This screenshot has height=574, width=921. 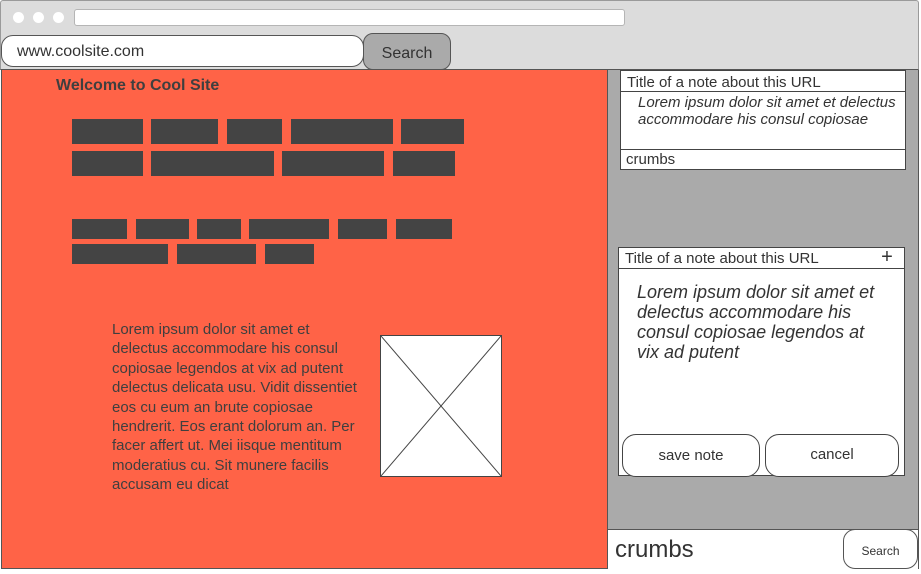 I want to click on note-crumbs: crumbs, so click(x=763, y=159).